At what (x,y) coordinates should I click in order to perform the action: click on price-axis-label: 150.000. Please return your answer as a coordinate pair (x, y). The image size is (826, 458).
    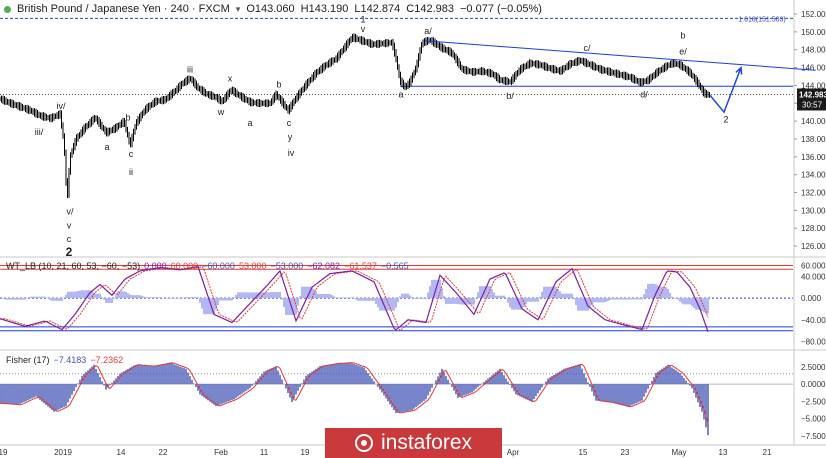
    Looking at the image, I should click on (813, 32).